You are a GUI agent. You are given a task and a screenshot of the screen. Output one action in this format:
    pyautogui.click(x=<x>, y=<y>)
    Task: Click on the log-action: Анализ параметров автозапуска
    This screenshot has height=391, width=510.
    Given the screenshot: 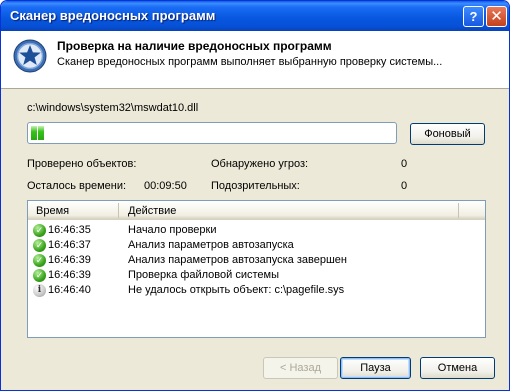 What is the action you would take?
    pyautogui.click(x=211, y=245)
    